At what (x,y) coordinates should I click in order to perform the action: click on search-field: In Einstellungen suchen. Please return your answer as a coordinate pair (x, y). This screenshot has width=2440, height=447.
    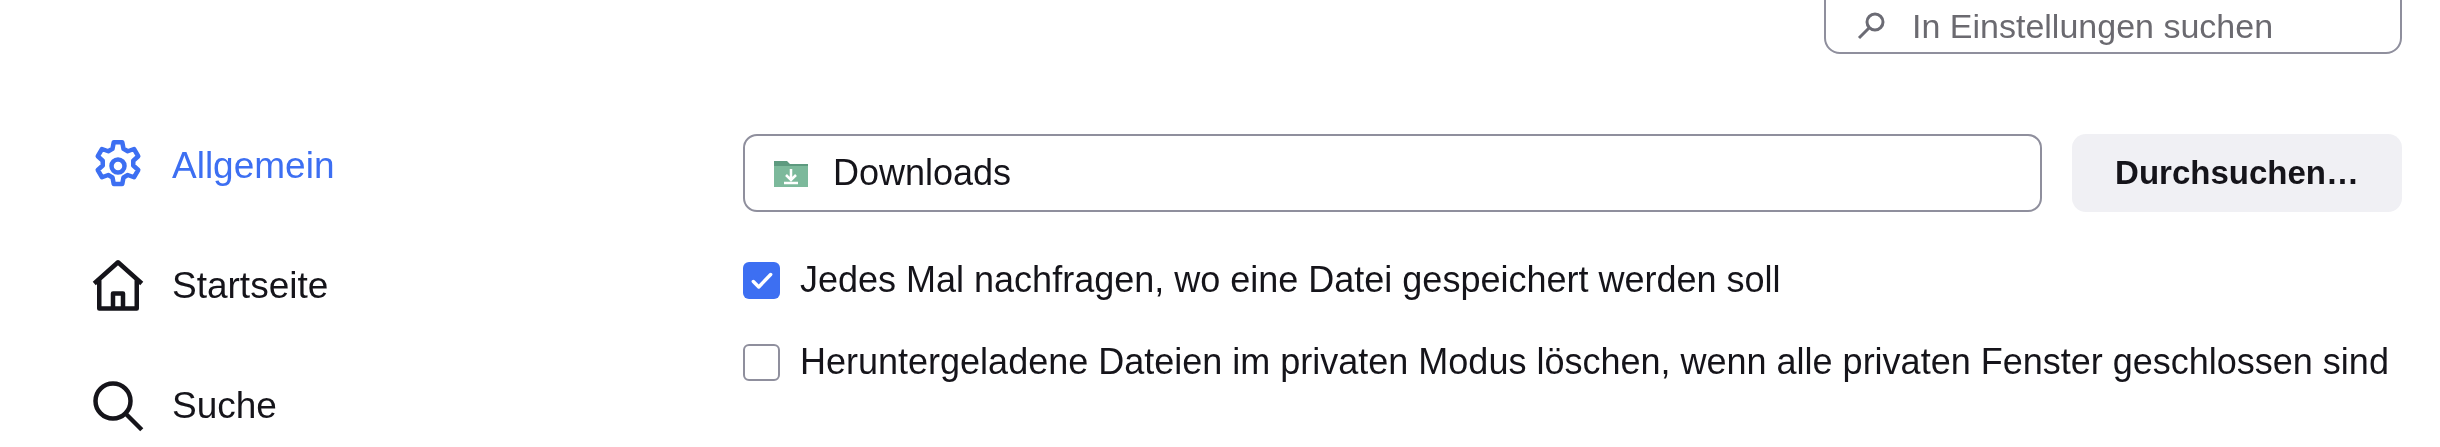
    Looking at the image, I should click on (2113, 27).